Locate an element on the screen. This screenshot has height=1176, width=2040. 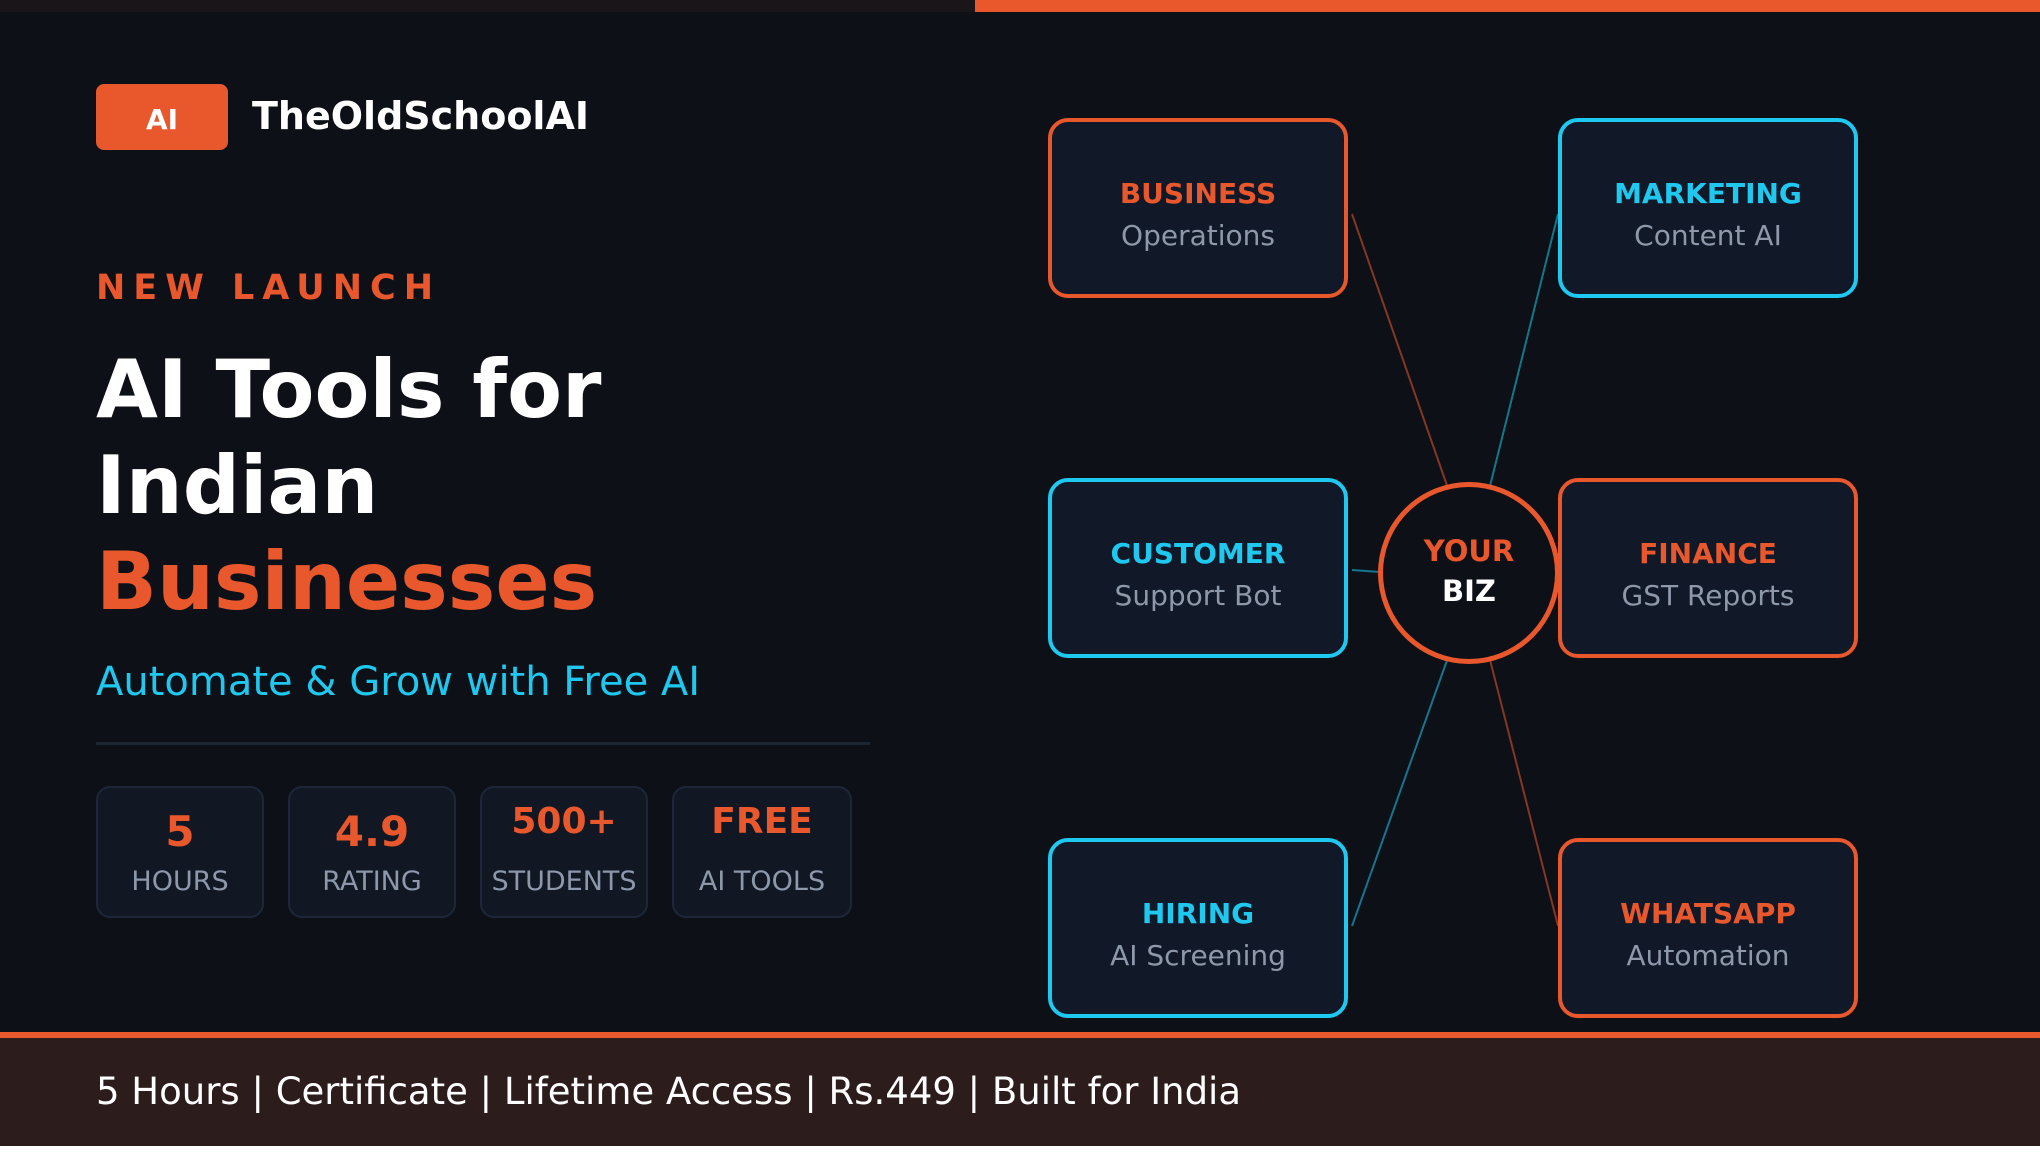
connector-whatsapp is located at coordinates (1523, 789).